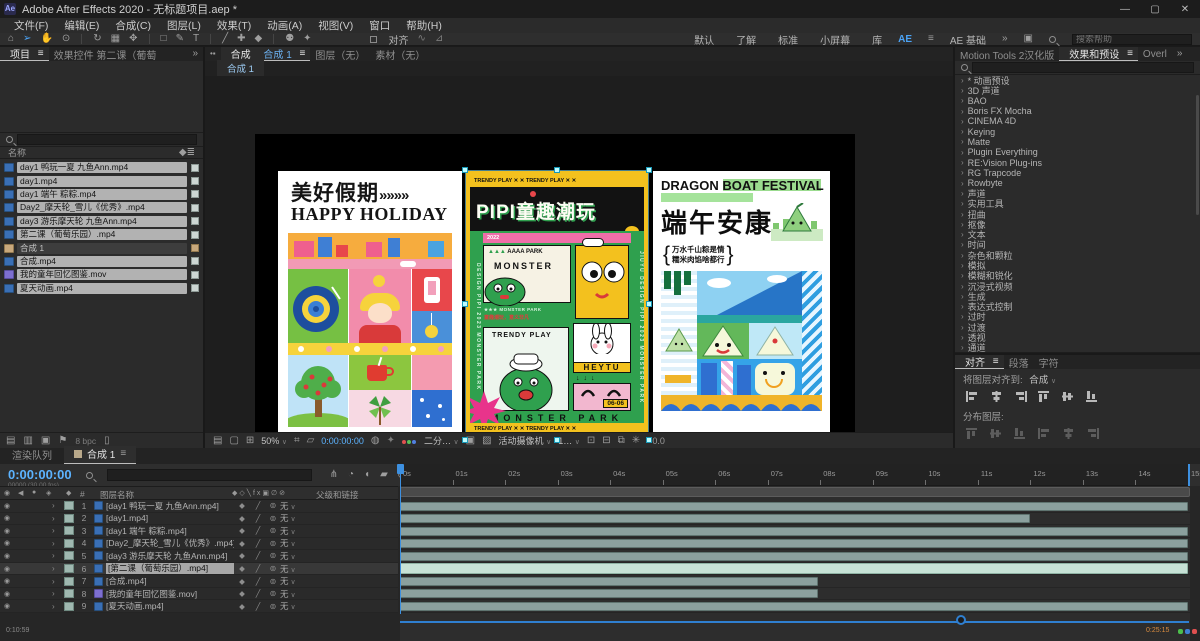 This screenshot has height=641, width=1200. I want to click on align-b-button, so click(1092, 396).